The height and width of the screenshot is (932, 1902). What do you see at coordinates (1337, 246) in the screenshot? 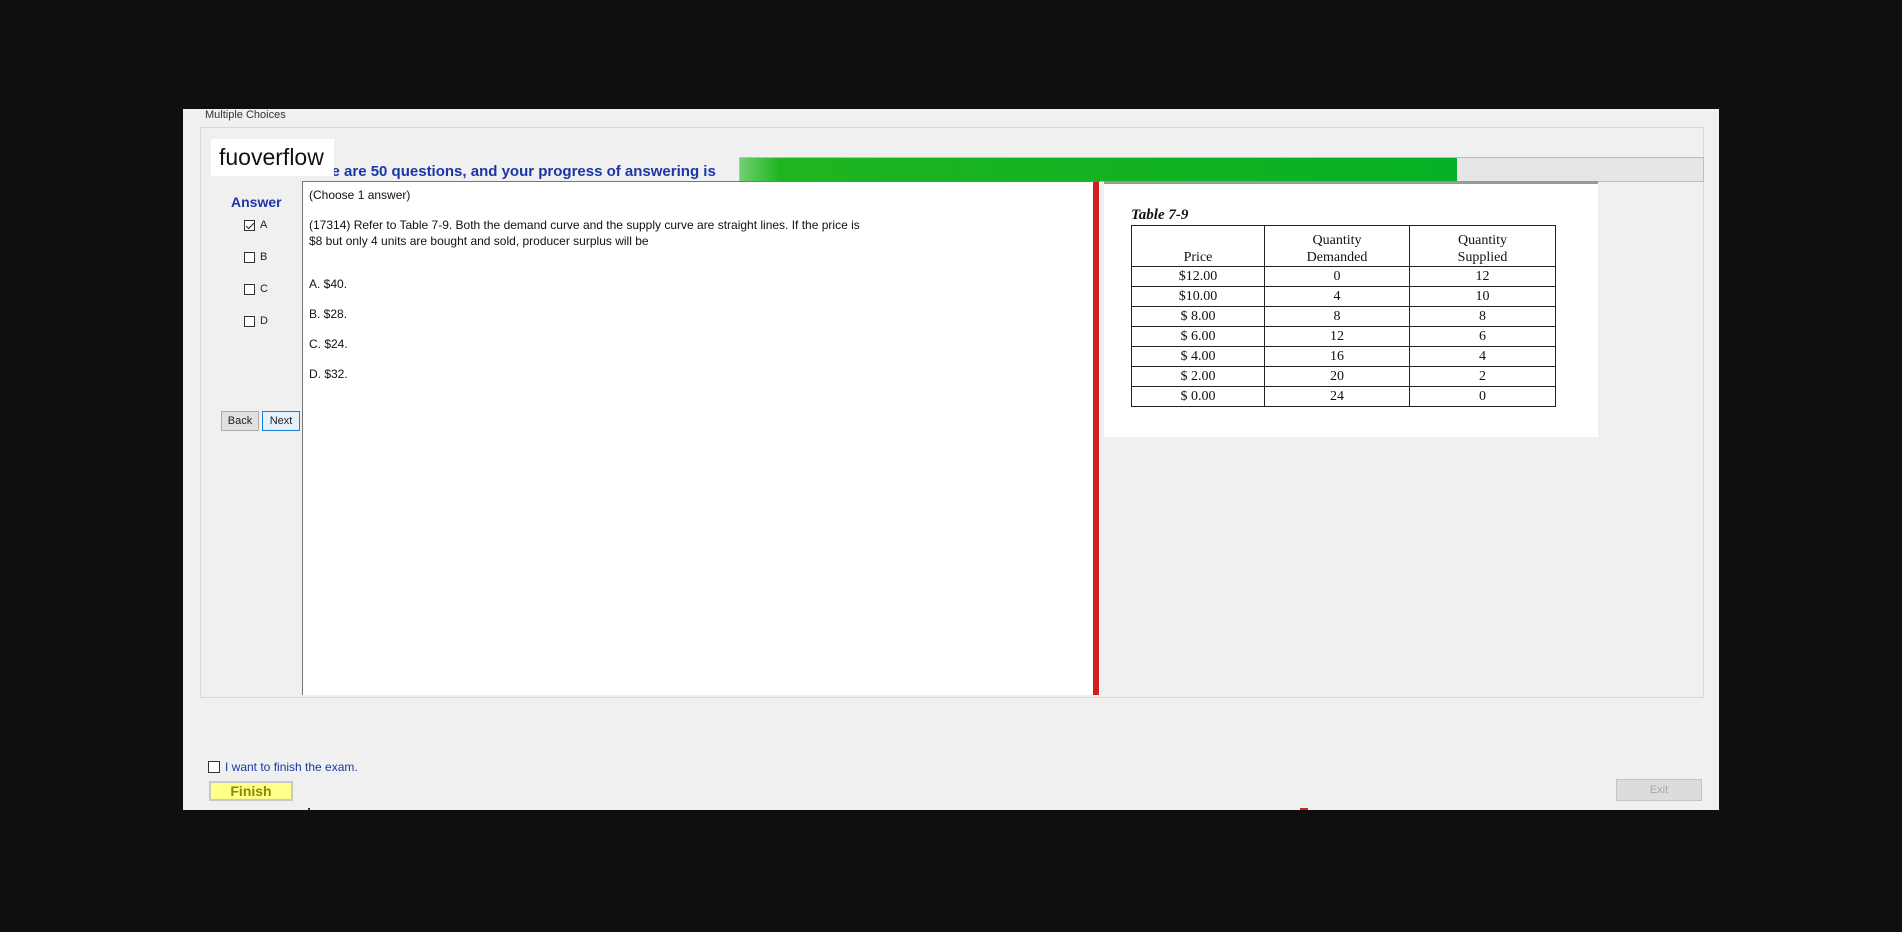
I see `header-quantity-demanded: Quantity Demanded` at bounding box center [1337, 246].